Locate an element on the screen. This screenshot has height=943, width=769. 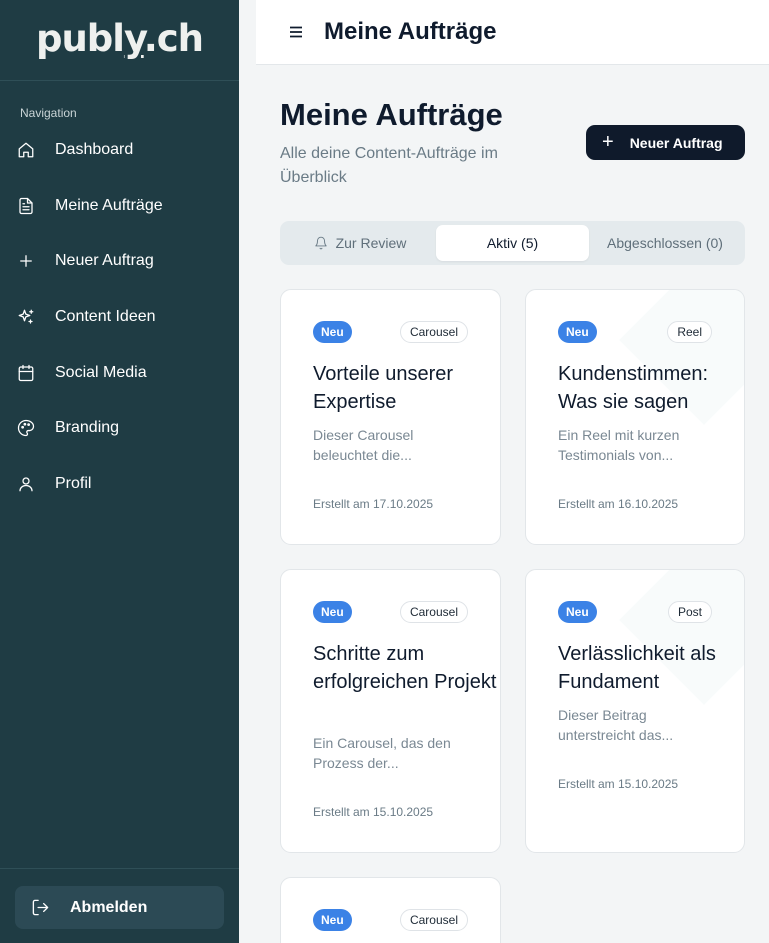
card-title: Schritte zum erfolgreichen Projekt is located at coordinates (405, 668).